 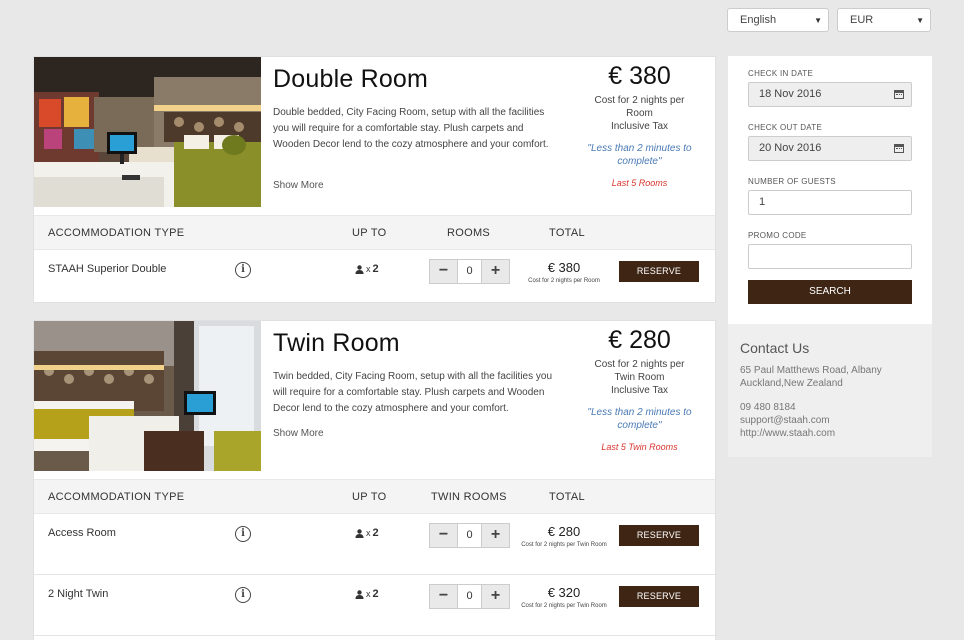 What do you see at coordinates (564, 281) in the screenshot?
I see `total-note: Cost for 2 nights per Room` at bounding box center [564, 281].